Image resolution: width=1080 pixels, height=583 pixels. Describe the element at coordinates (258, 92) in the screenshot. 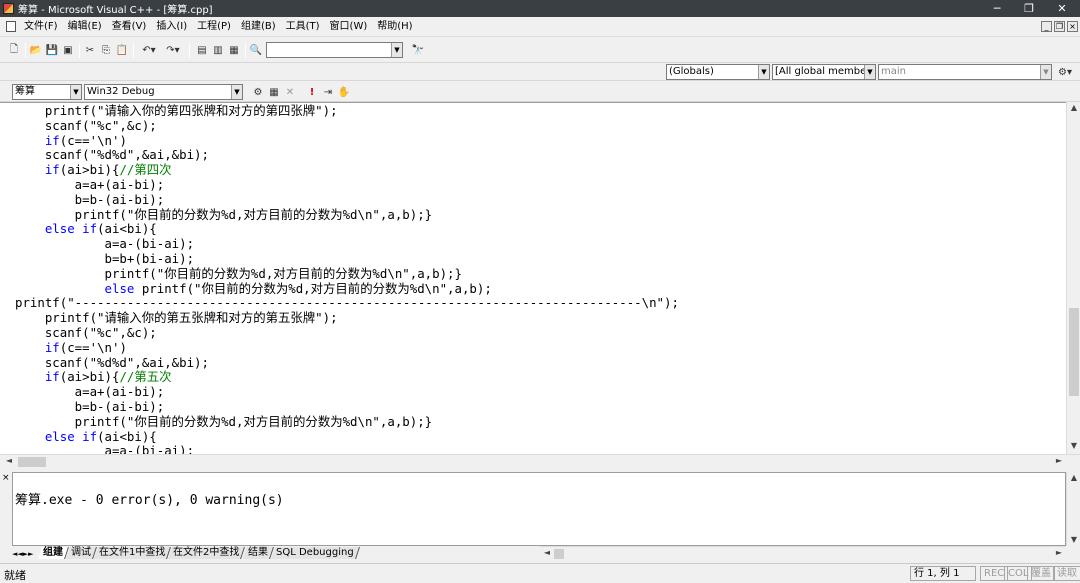

I see `compile-icon: ⚙` at that location.